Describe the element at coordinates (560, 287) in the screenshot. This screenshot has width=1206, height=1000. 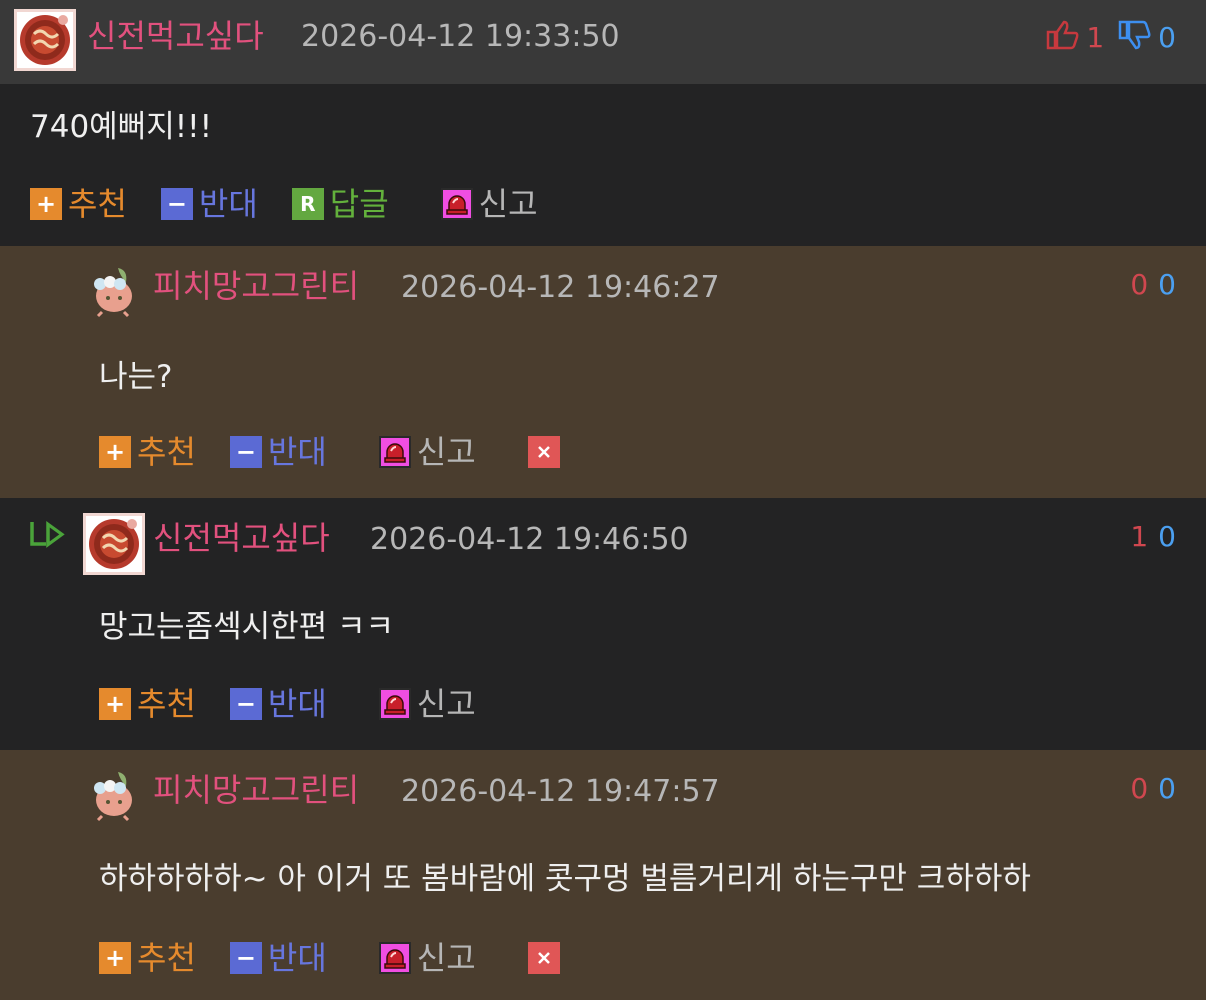
I see `comment-datetime: 2026-04-12 19:46:27` at that location.